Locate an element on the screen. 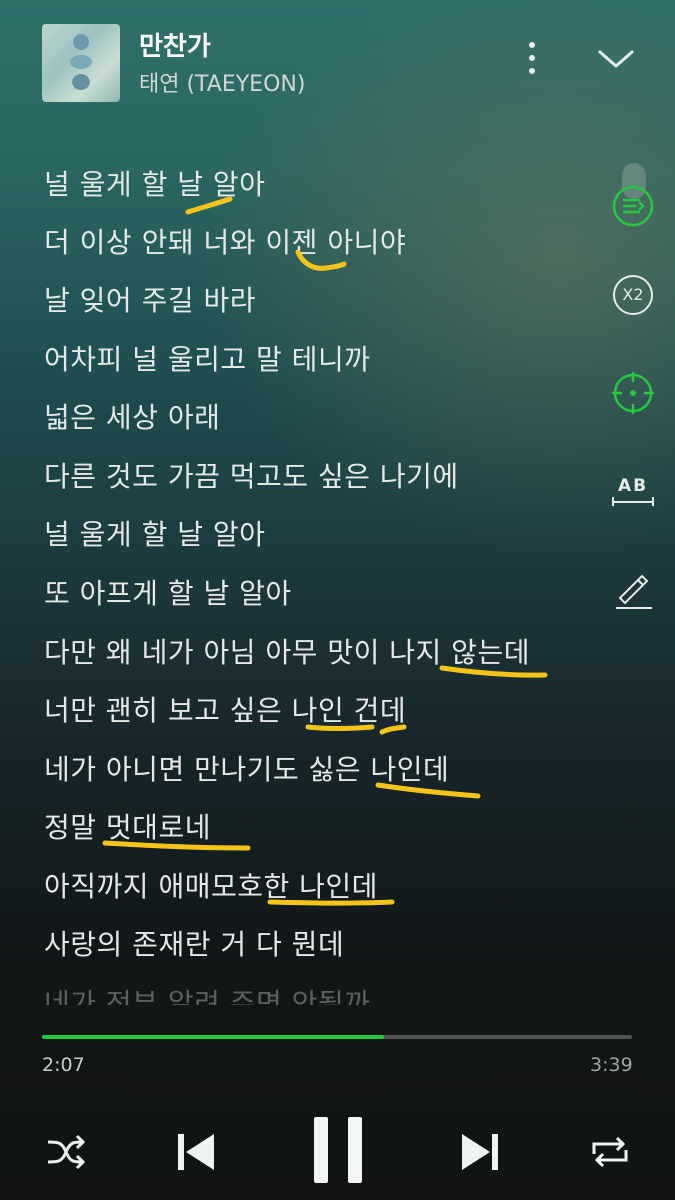 This screenshot has height=1200, width=675. elapsed-time: 2:07 is located at coordinates (63, 1065).